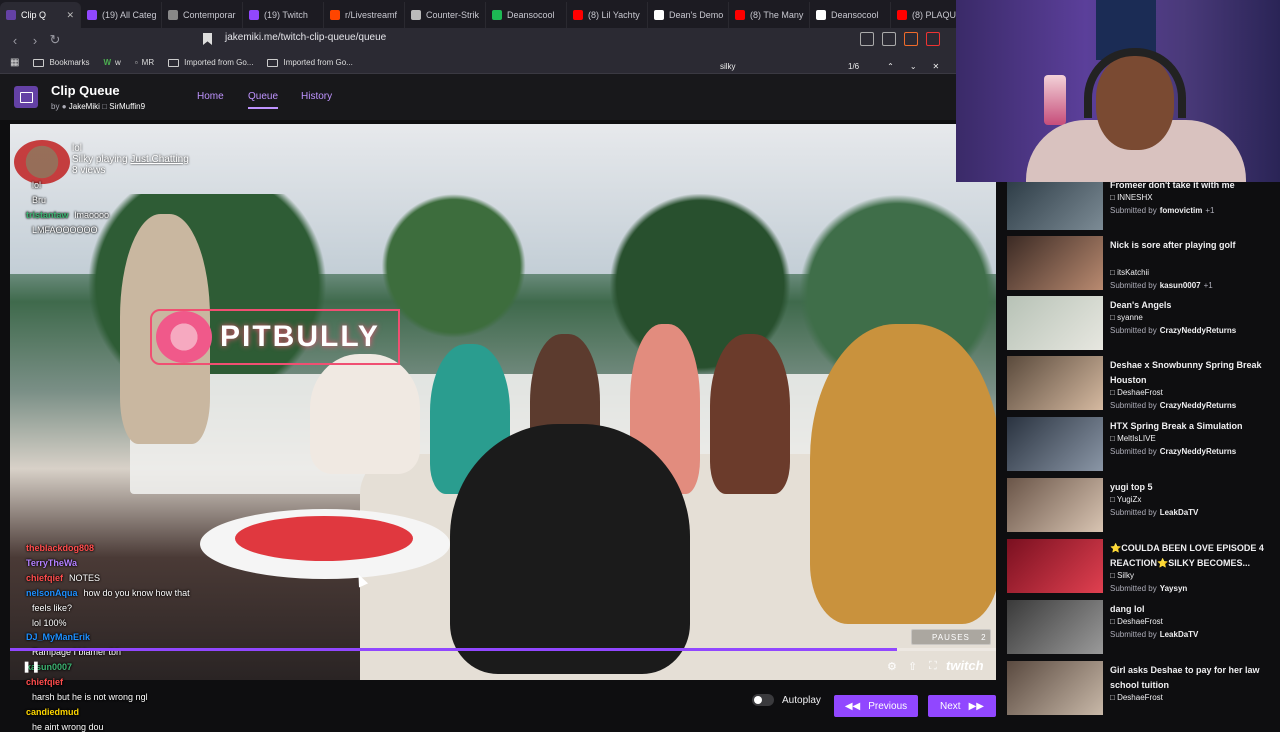 The height and width of the screenshot is (732, 1280). I want to click on autoplay-toggle: Autoplay, so click(786, 700).